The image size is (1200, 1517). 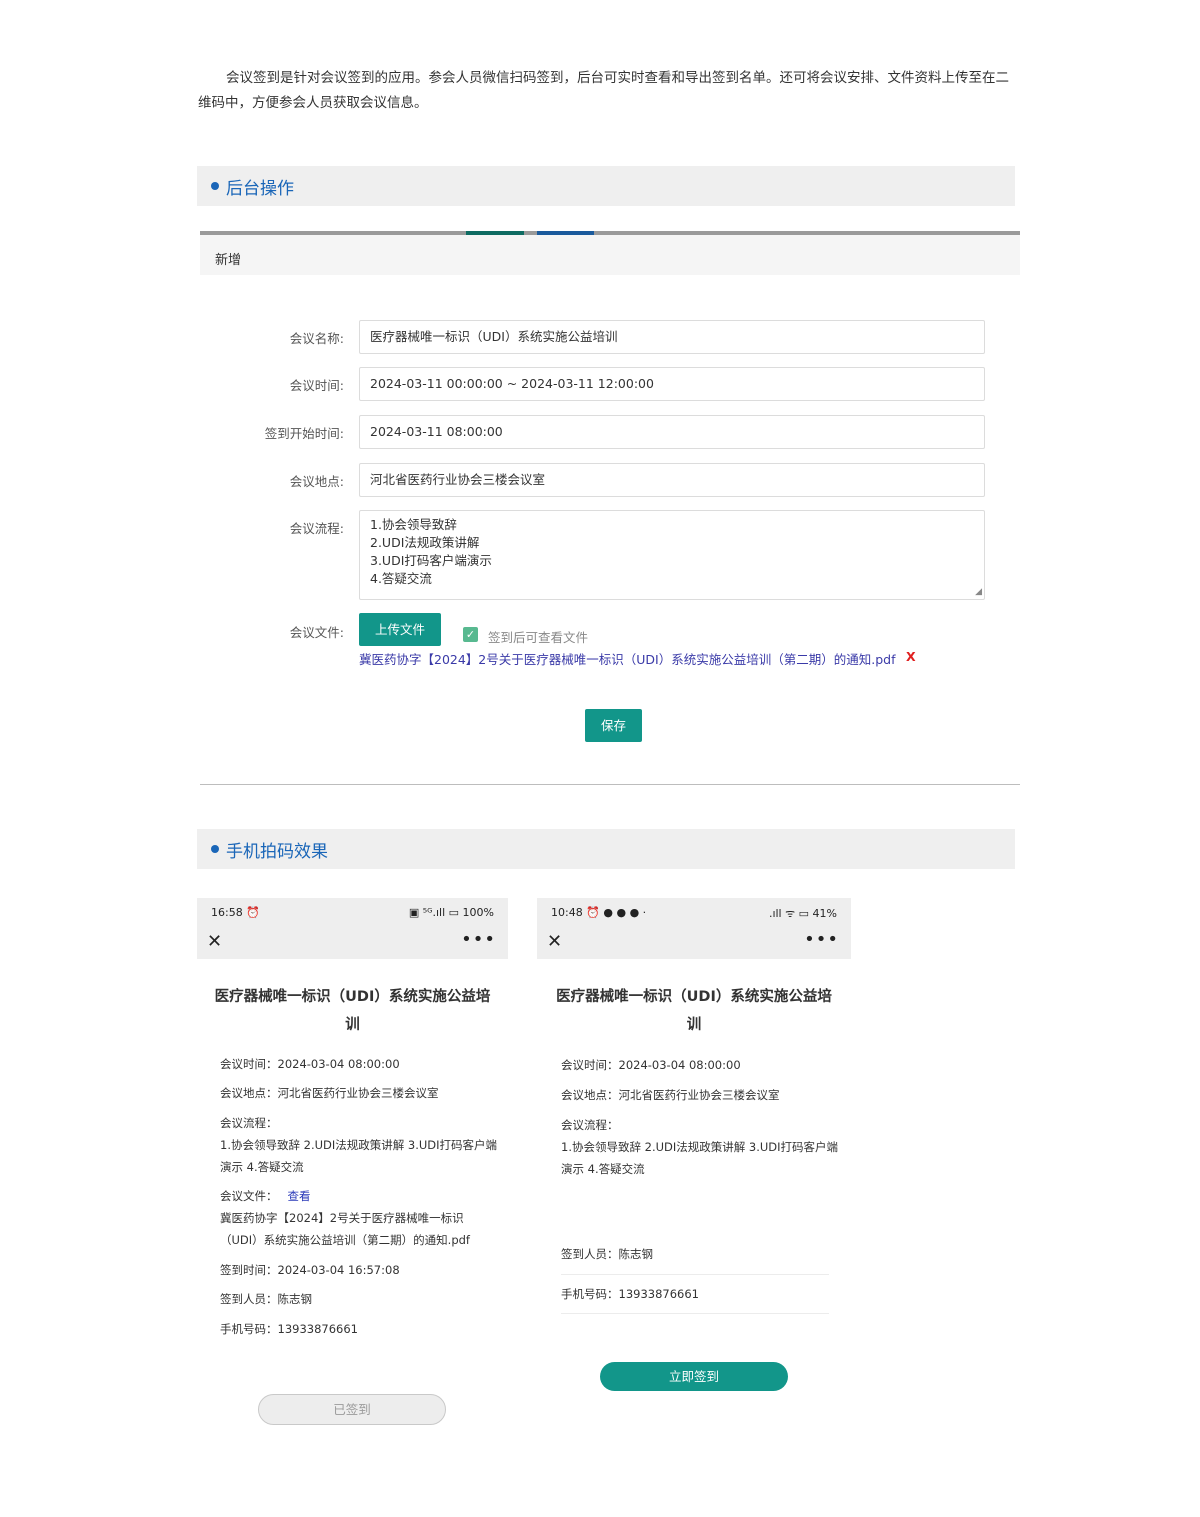 What do you see at coordinates (277, 851) in the screenshot?
I see `section-title: 手机拍码效果` at bounding box center [277, 851].